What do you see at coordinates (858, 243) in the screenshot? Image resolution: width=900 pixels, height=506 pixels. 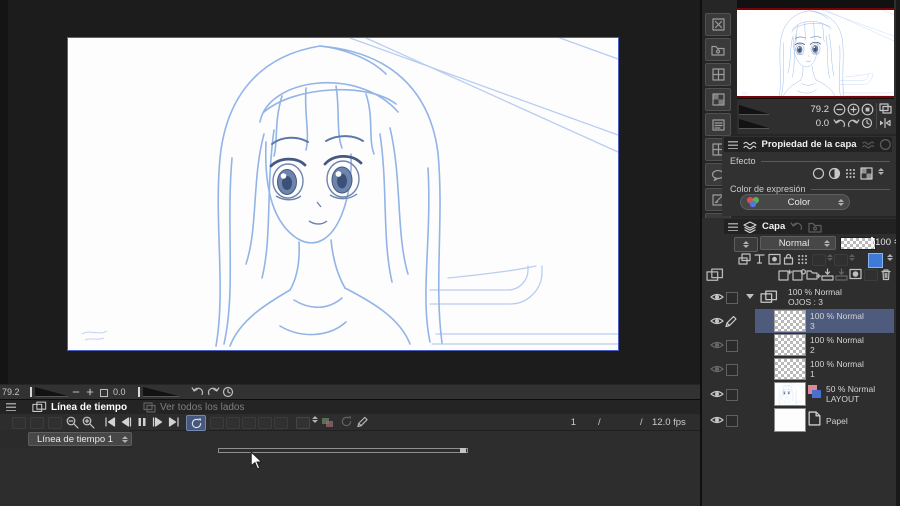 I see `opacity-slider` at bounding box center [858, 243].